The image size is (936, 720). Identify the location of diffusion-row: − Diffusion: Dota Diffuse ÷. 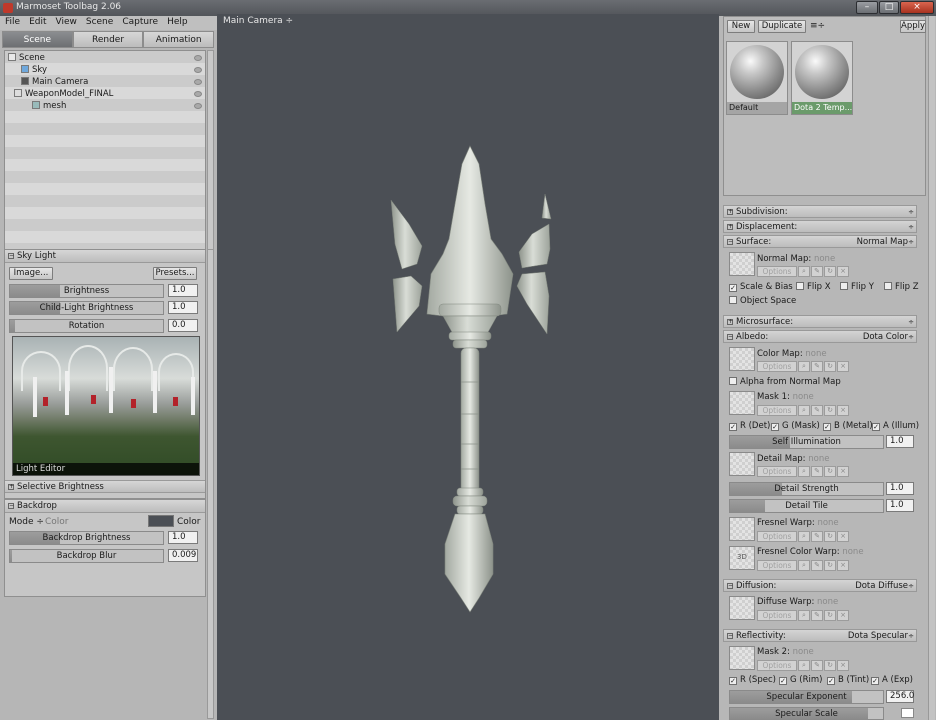
(820, 585).